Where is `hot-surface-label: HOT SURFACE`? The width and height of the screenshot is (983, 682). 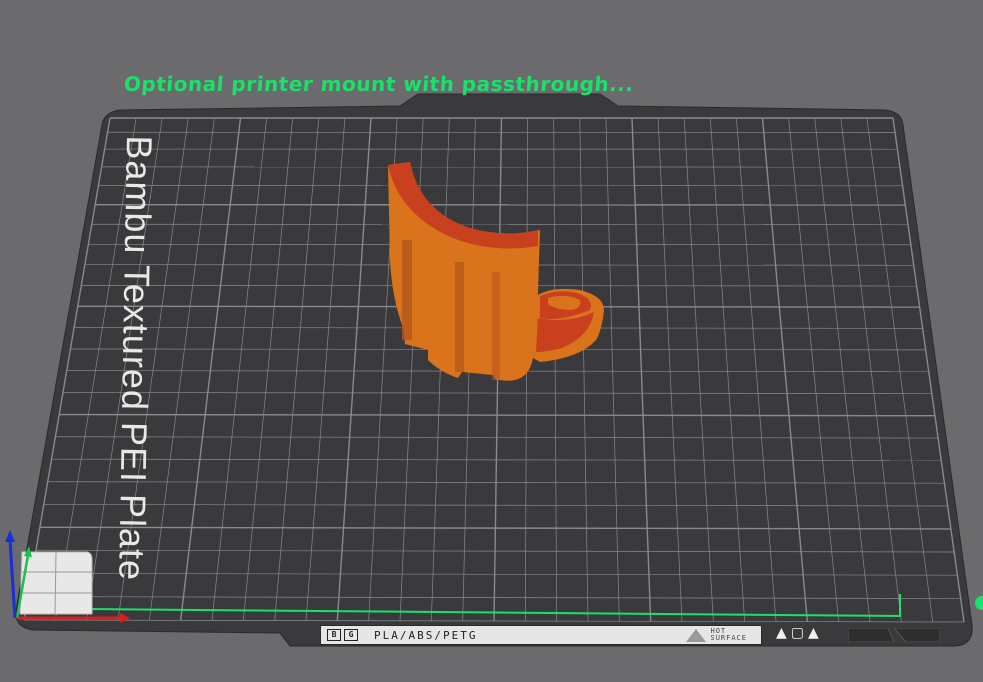 hot-surface-label: HOT SURFACE is located at coordinates (728, 635).